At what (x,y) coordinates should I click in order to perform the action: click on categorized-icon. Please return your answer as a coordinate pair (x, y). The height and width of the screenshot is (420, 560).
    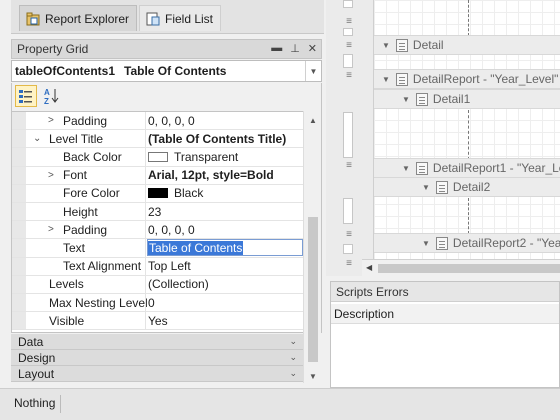
    Looking at the image, I should click on (25, 96).